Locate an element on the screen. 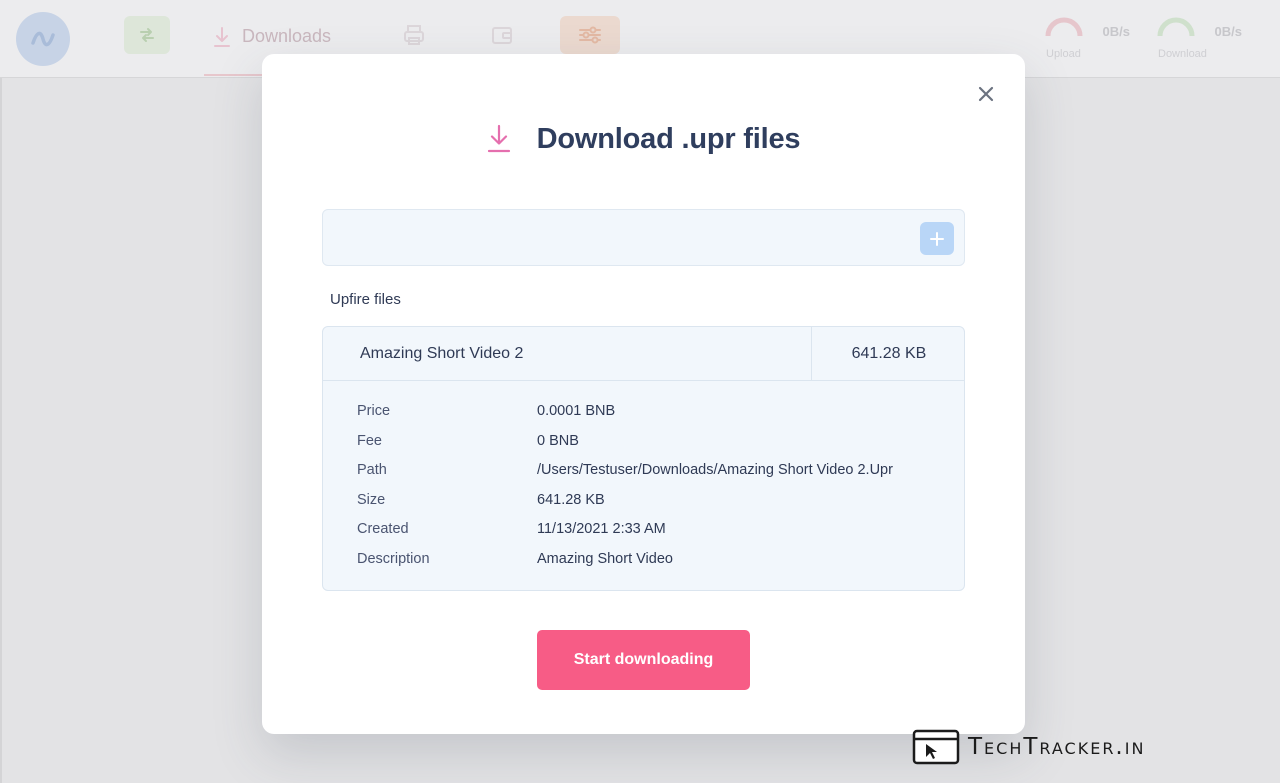 Image resolution: width=1280 pixels, height=783 pixels. detail-row-size: Size 641.28 KB is located at coordinates (657, 507).